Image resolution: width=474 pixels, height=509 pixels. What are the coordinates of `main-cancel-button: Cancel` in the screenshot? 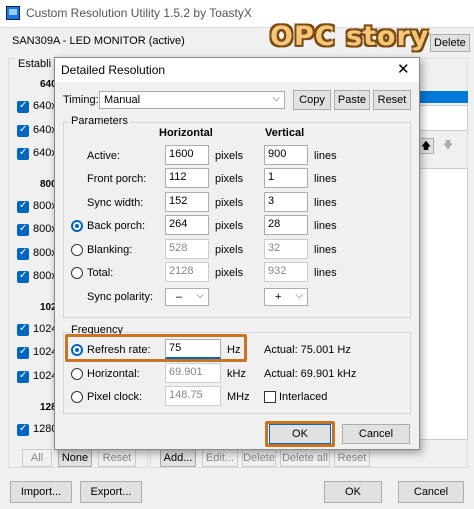 It's located at (431, 492).